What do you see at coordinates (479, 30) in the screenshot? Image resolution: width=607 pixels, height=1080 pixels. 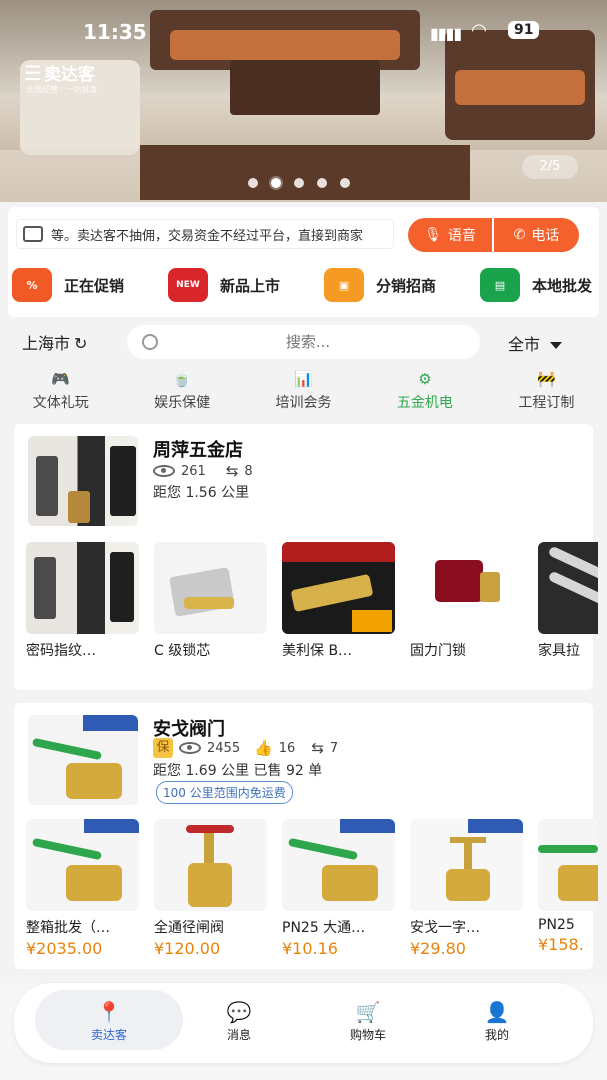 I see `wifi-icon: ◠` at bounding box center [479, 30].